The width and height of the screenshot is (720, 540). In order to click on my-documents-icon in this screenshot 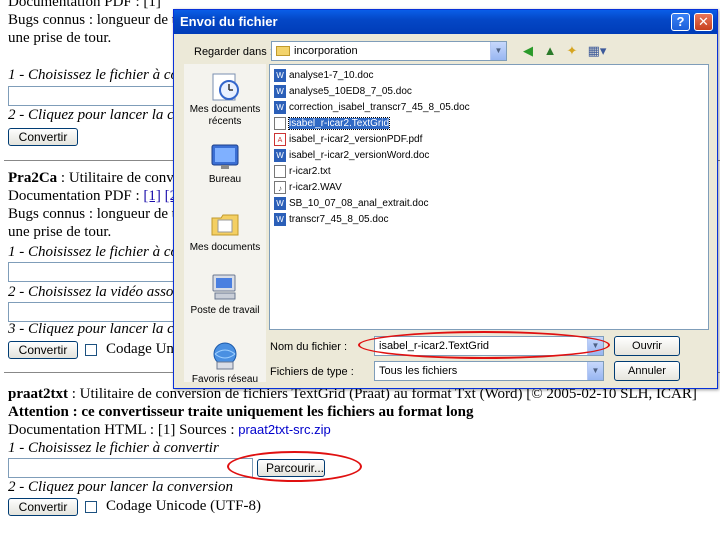, I will do `click(225, 225)`.